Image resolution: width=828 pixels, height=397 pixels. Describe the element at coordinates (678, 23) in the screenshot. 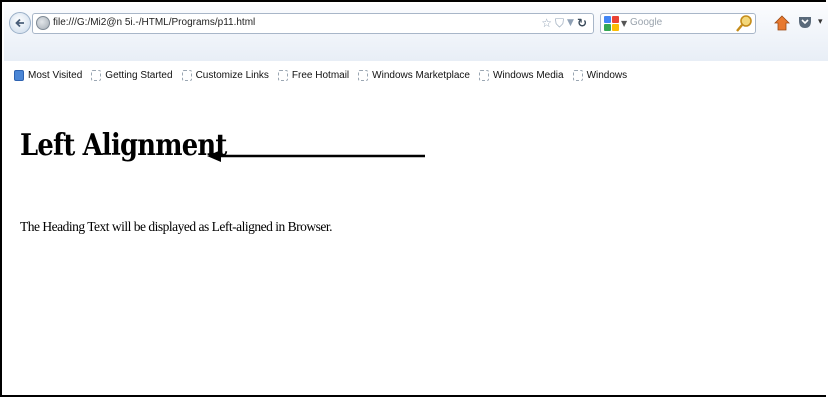

I see `search-bar: ▼ Google` at that location.